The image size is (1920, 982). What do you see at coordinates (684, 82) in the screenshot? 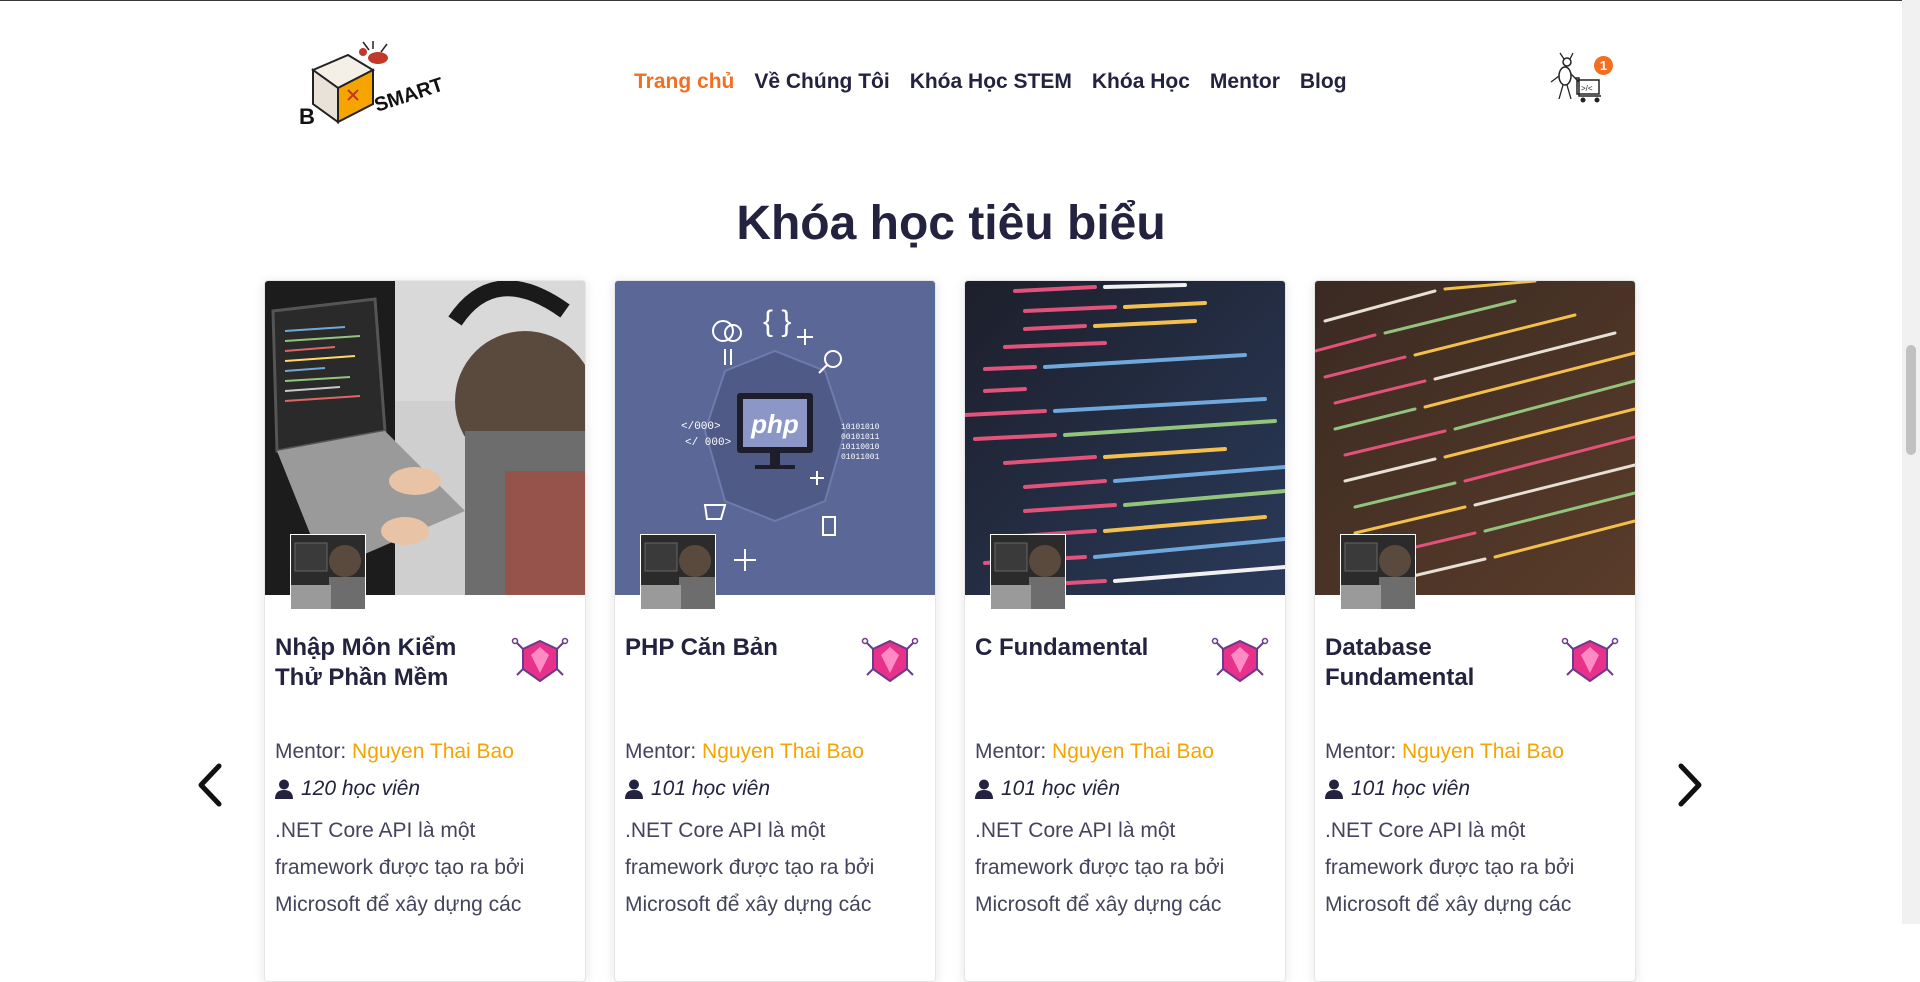
I see `nav-item-home: Trang chủ` at bounding box center [684, 82].